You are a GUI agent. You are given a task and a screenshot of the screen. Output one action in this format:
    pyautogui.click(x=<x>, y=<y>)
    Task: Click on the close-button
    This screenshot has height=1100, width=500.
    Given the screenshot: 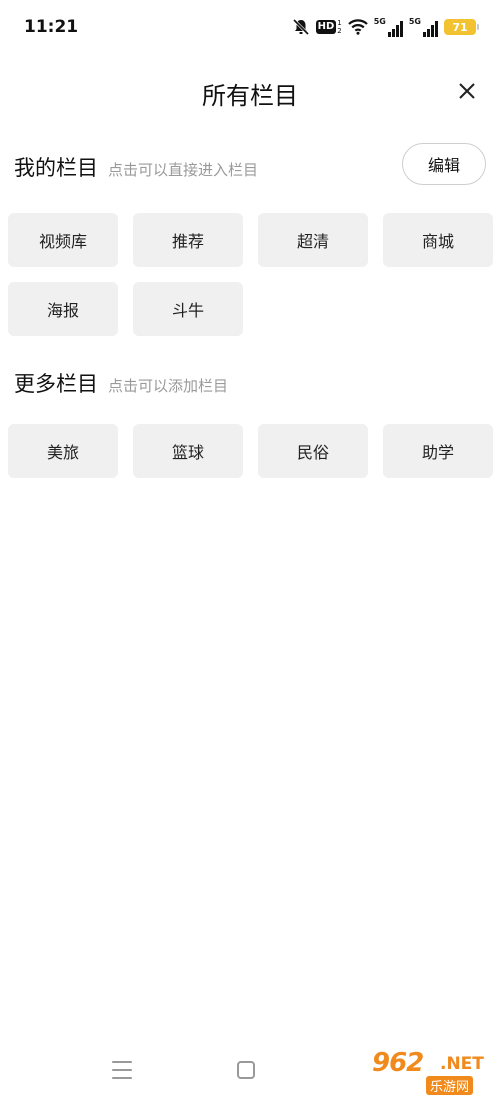 What is the action you would take?
    pyautogui.click(x=467, y=91)
    